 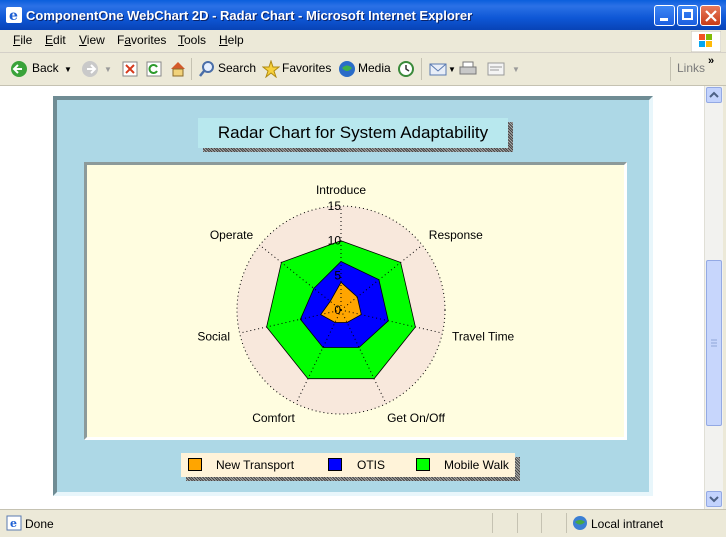 I want to click on radar-axis-label: Response, so click(x=456, y=235).